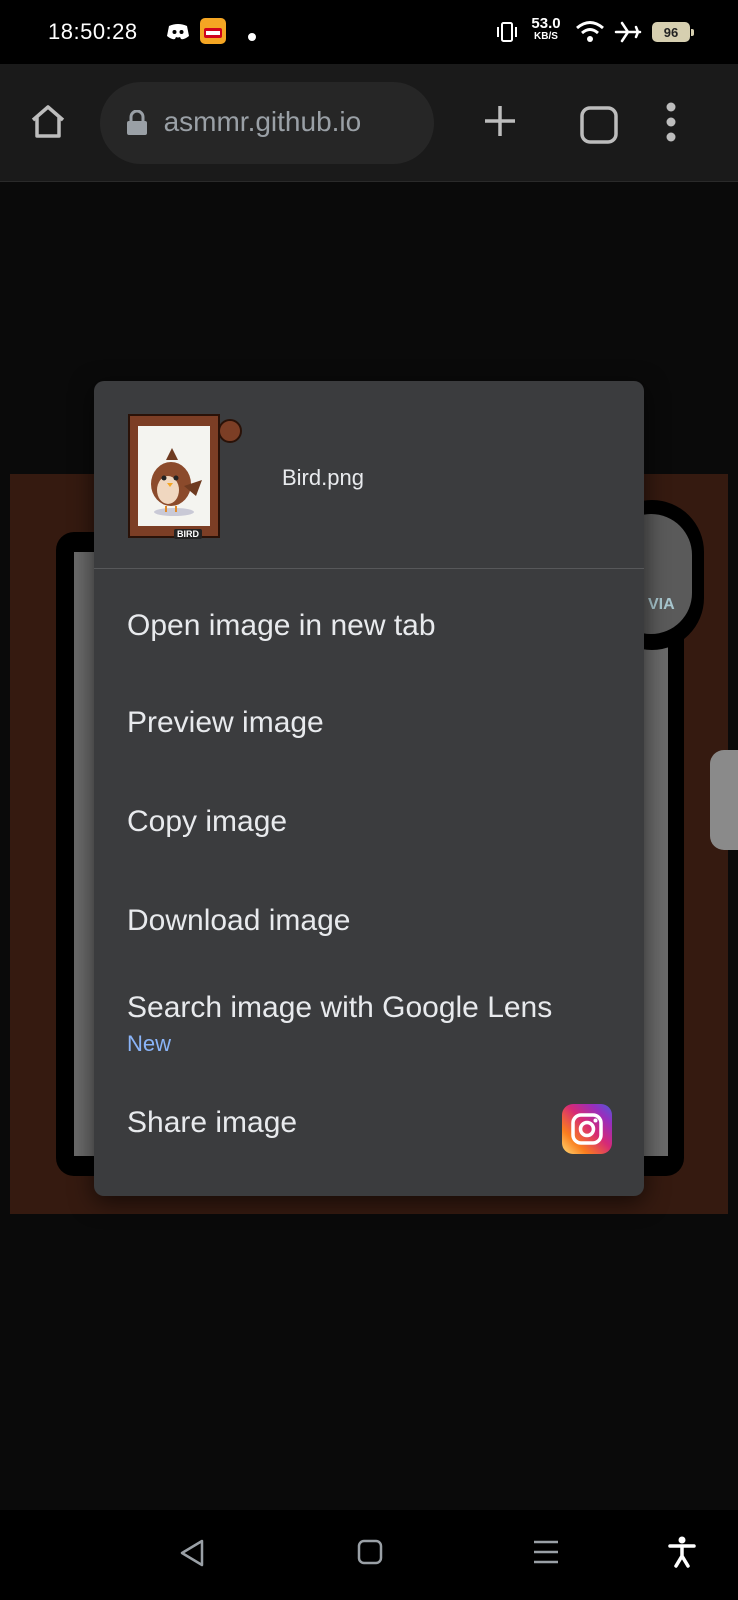 This screenshot has height=1600, width=738. What do you see at coordinates (599, 127) in the screenshot?
I see `tab-switcher-icon` at bounding box center [599, 127].